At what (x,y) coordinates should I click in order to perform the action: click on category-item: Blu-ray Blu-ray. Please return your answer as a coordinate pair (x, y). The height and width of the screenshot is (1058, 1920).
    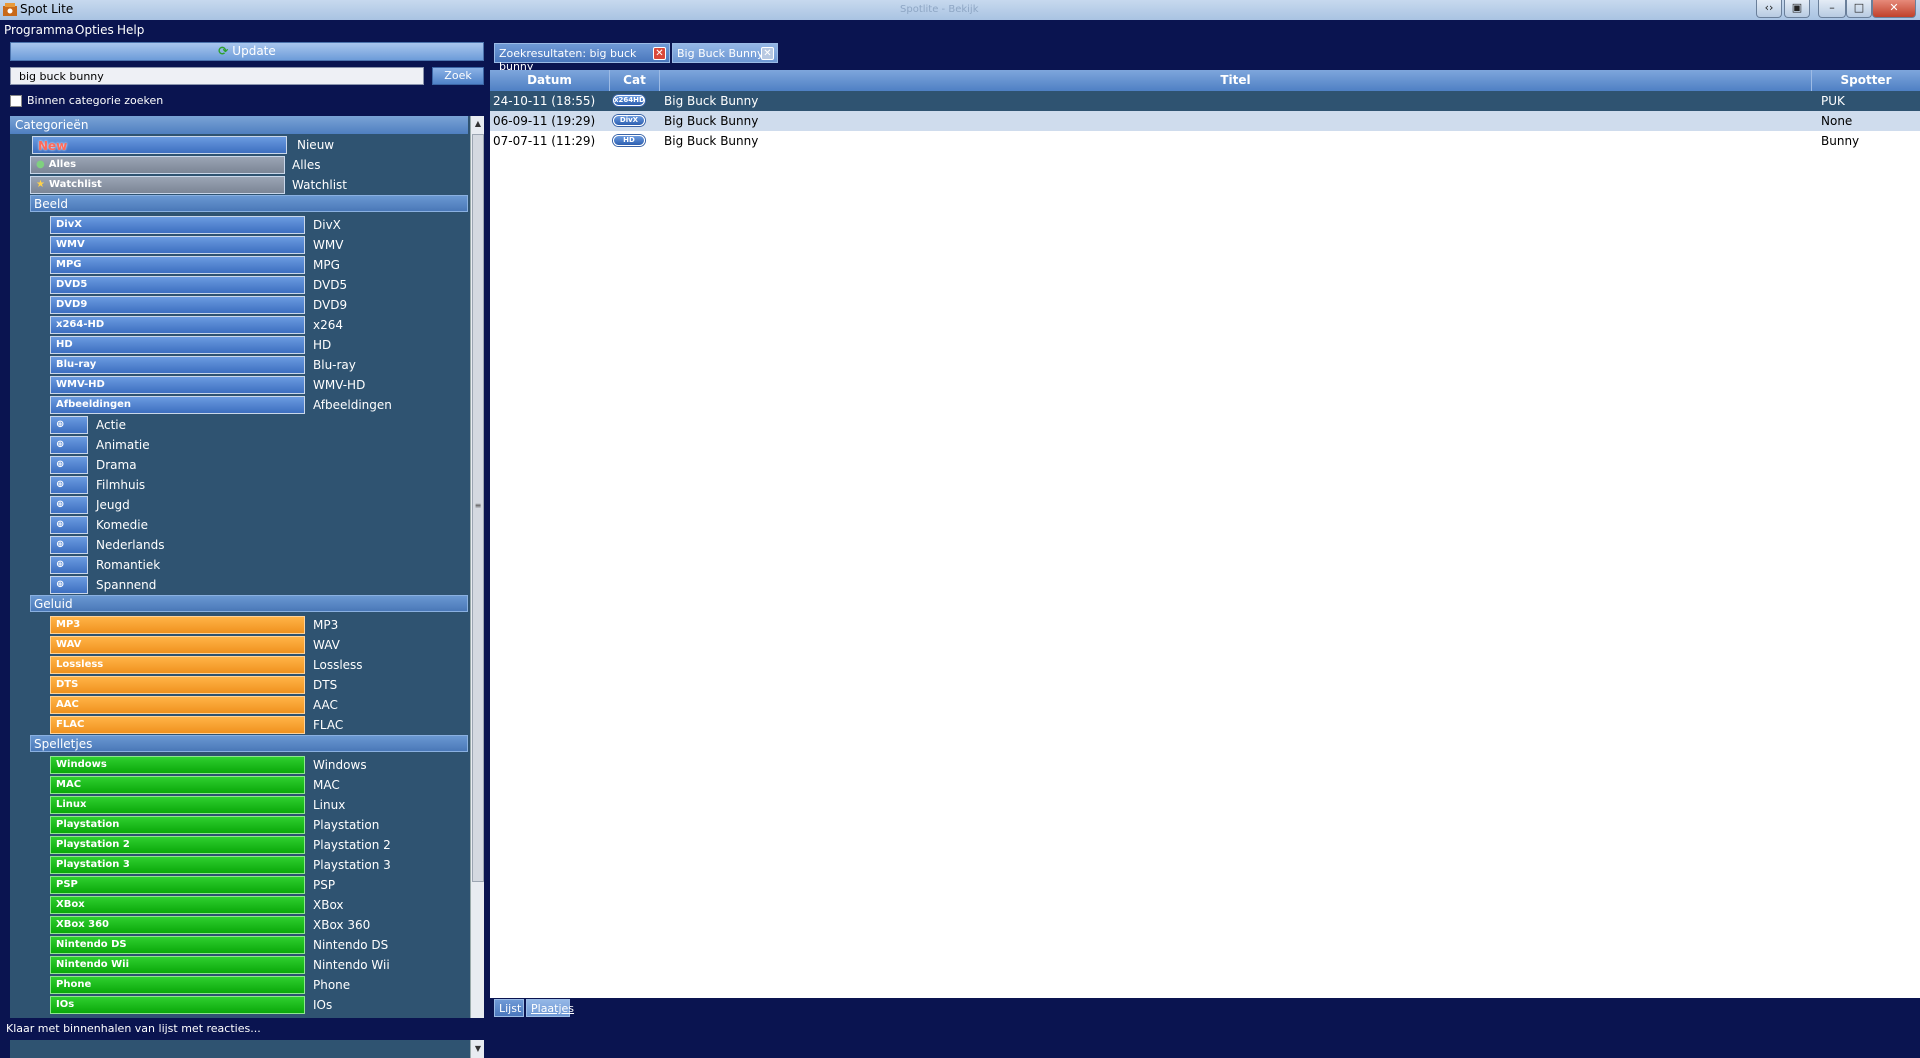
    Looking at the image, I should click on (239, 365).